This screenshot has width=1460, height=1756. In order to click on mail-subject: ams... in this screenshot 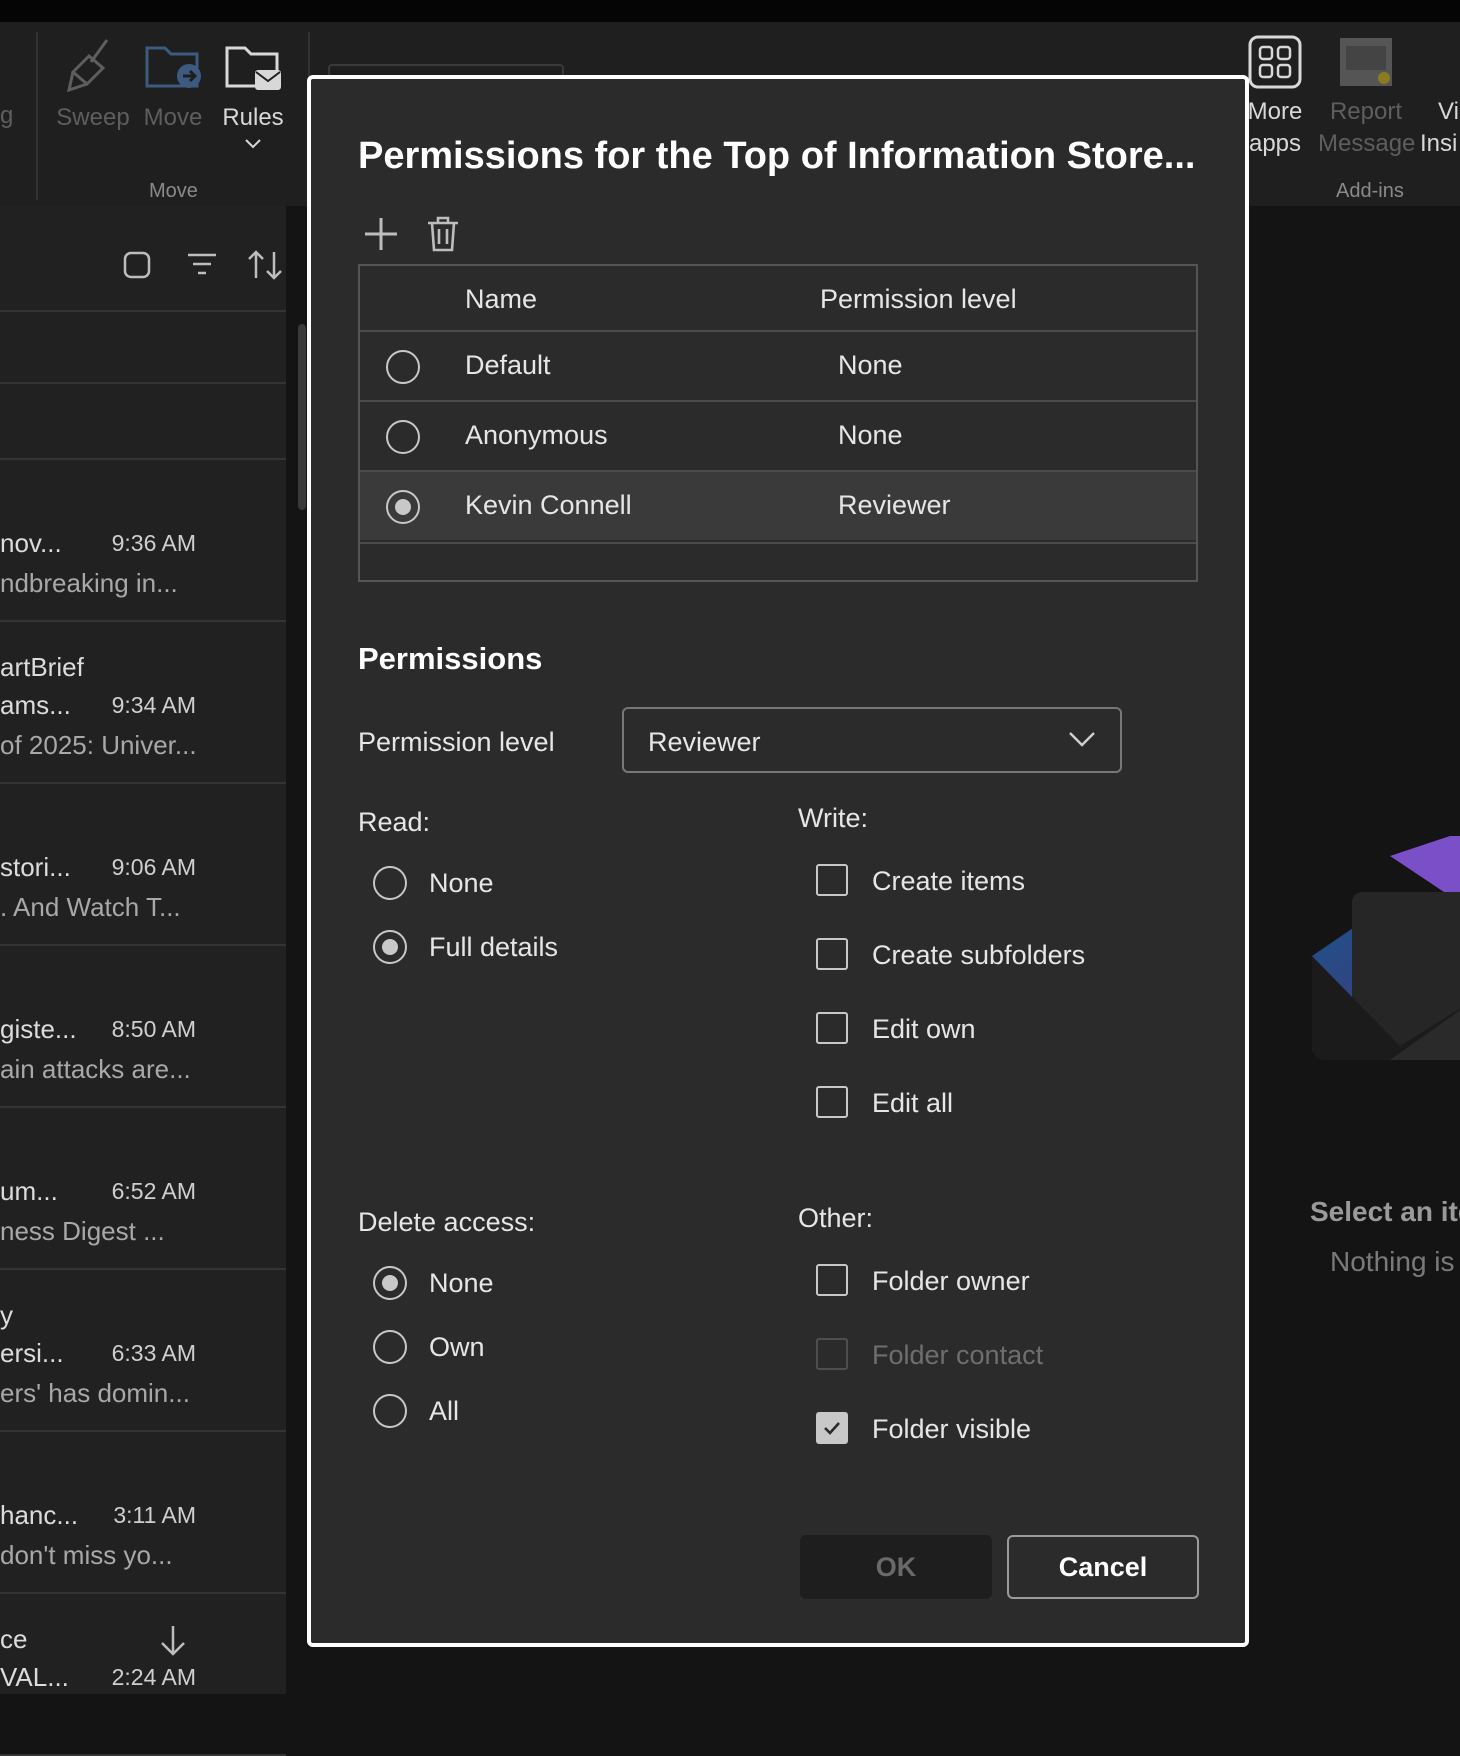, I will do `click(35, 705)`.